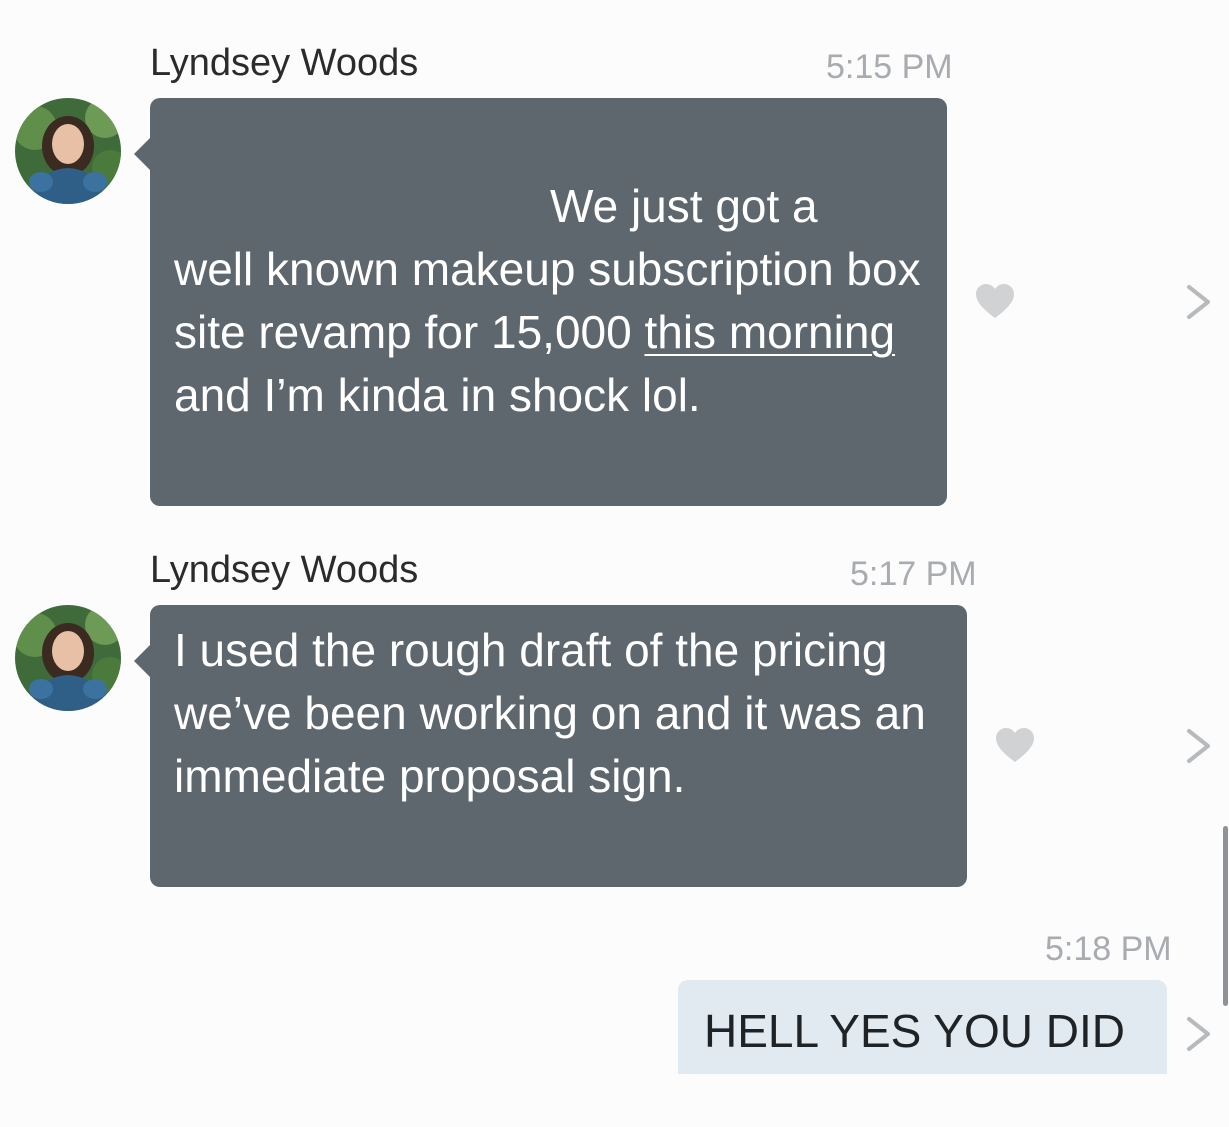 The width and height of the screenshot is (1229, 1127). I want to click on message-text: HELL YES YOU DID, so click(914, 1031).